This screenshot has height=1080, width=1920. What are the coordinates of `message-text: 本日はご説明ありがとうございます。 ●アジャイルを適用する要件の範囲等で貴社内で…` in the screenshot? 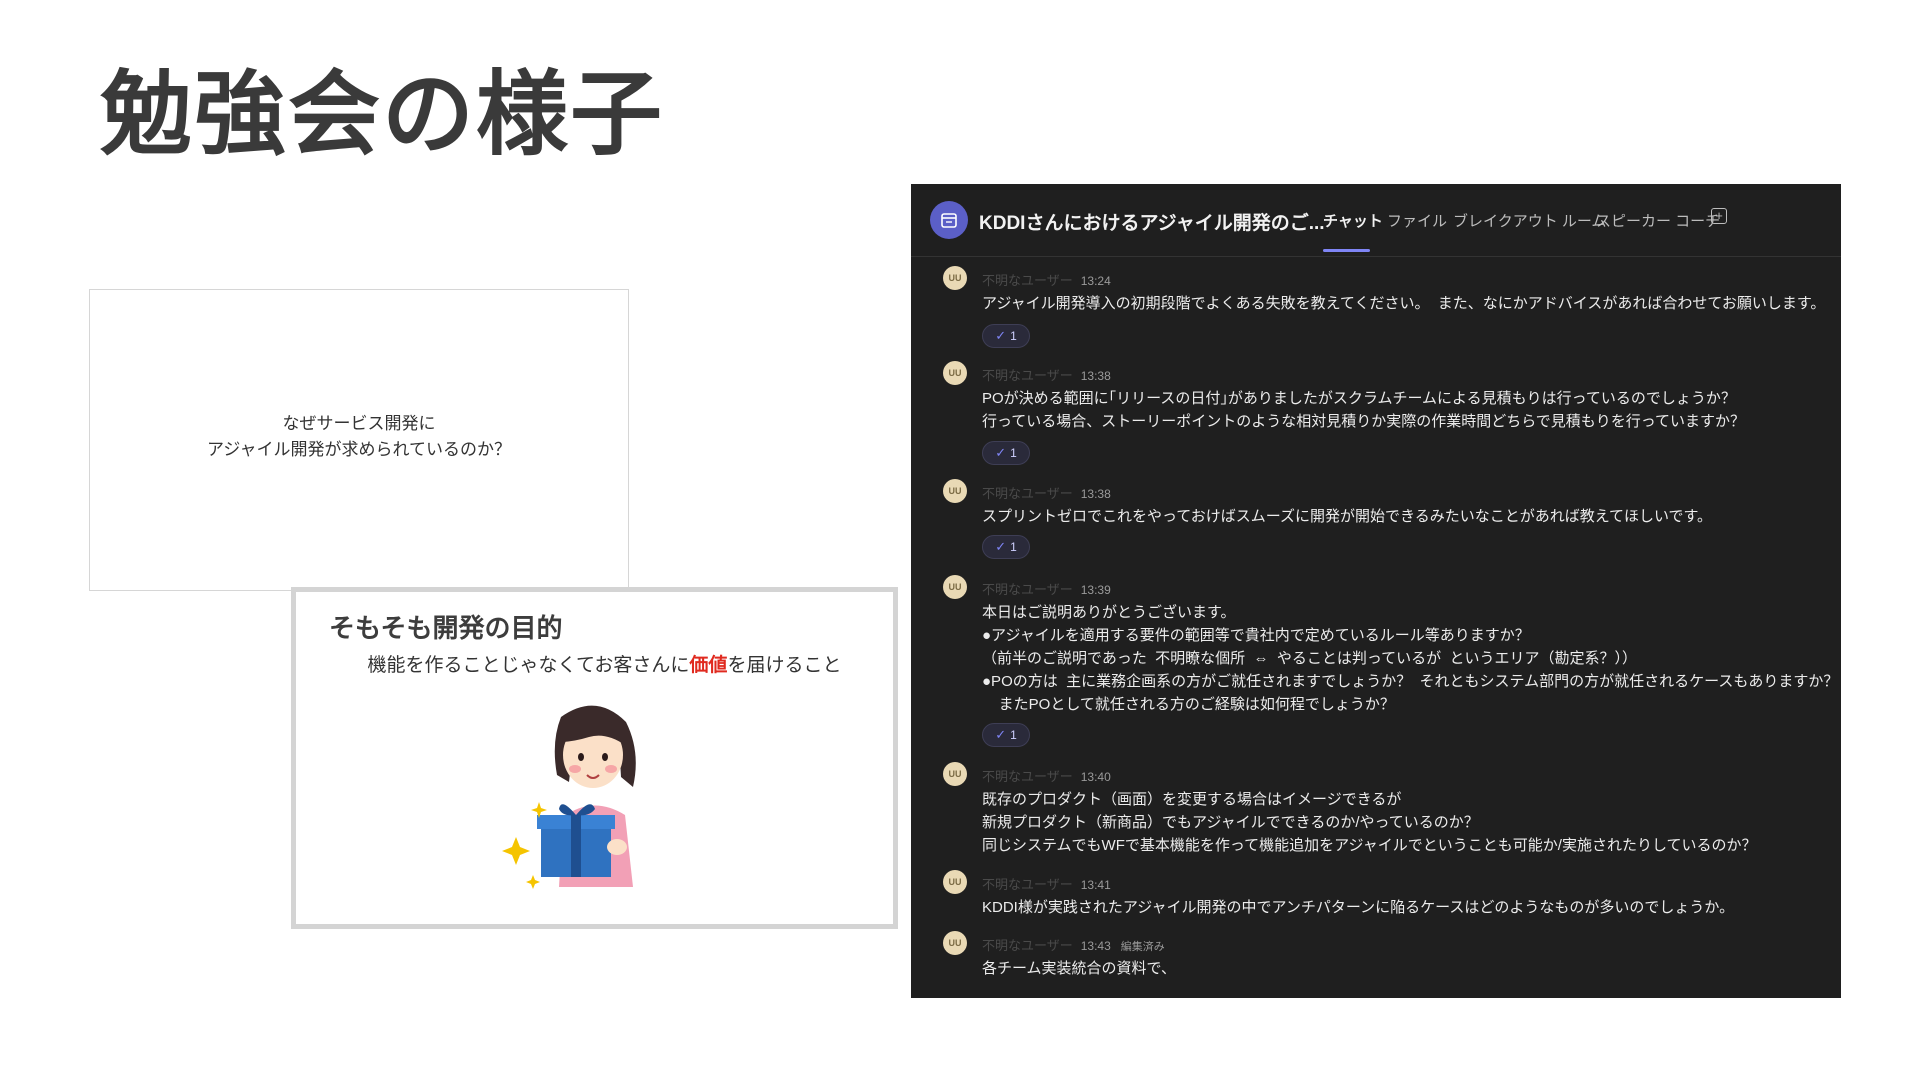 It's located at (1410, 658).